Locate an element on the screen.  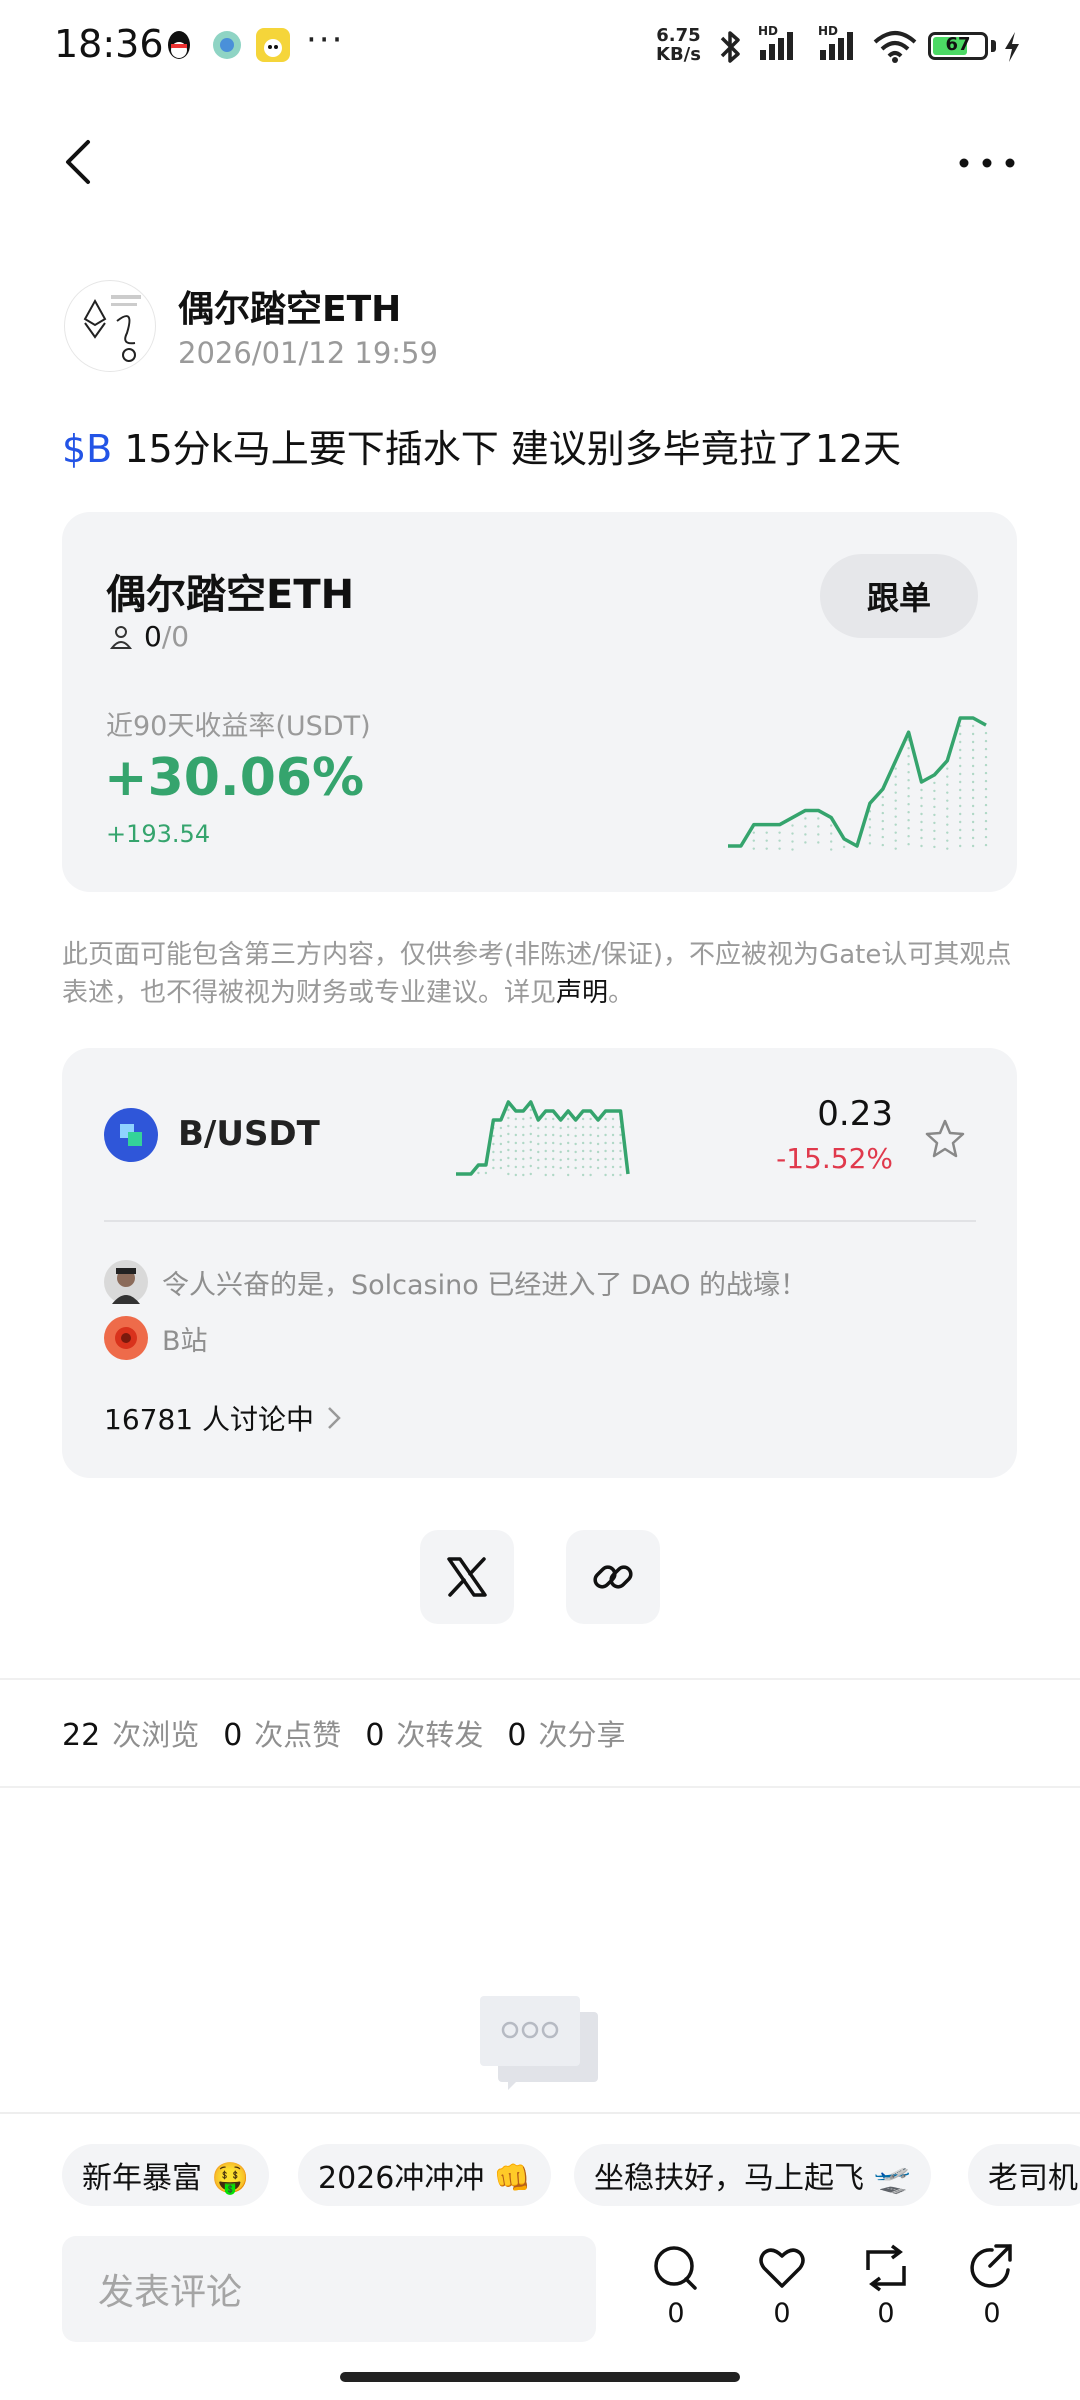
repost-action: 0 is located at coordinates (886, 2285).